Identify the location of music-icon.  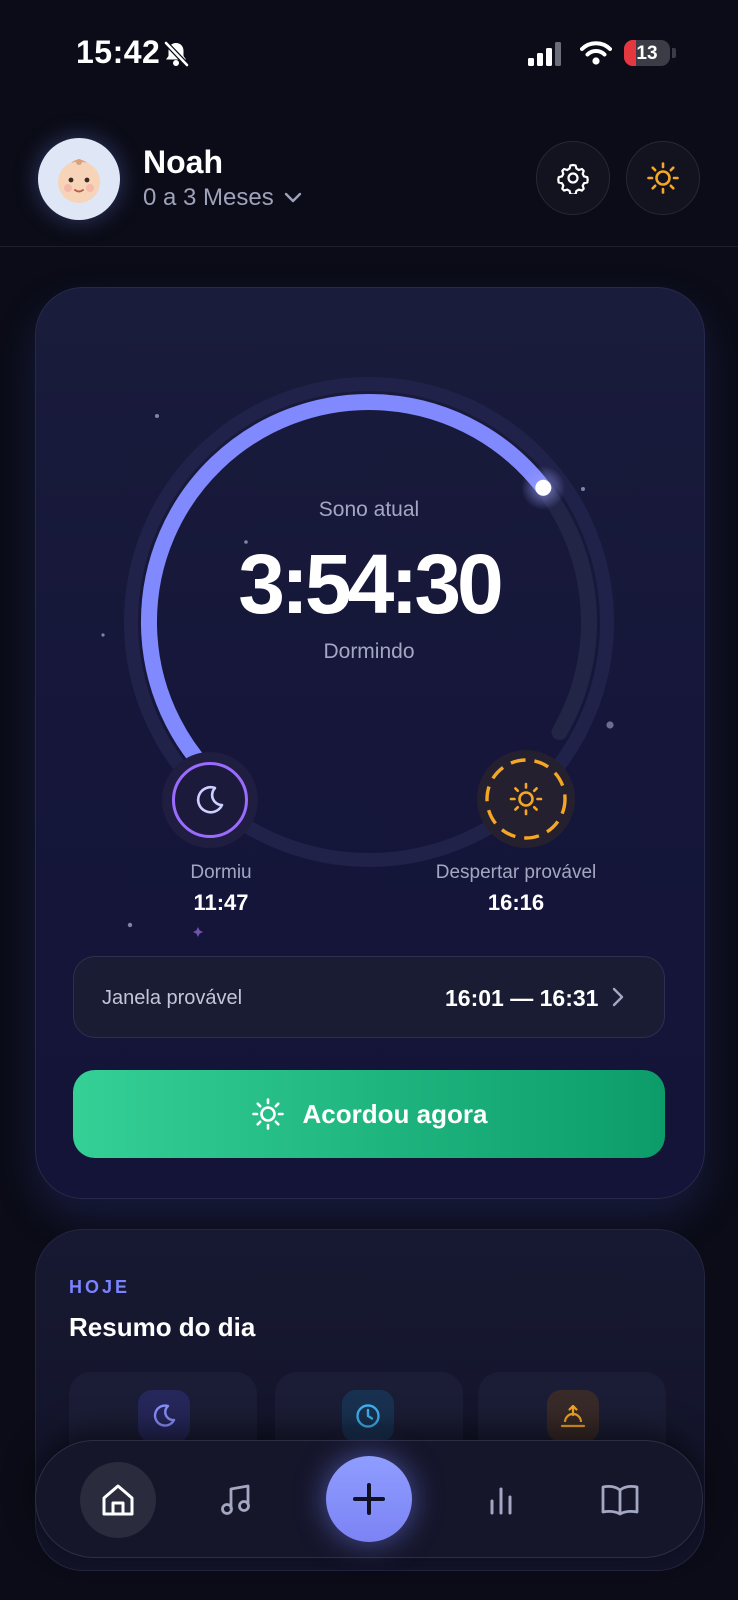
(235, 1499).